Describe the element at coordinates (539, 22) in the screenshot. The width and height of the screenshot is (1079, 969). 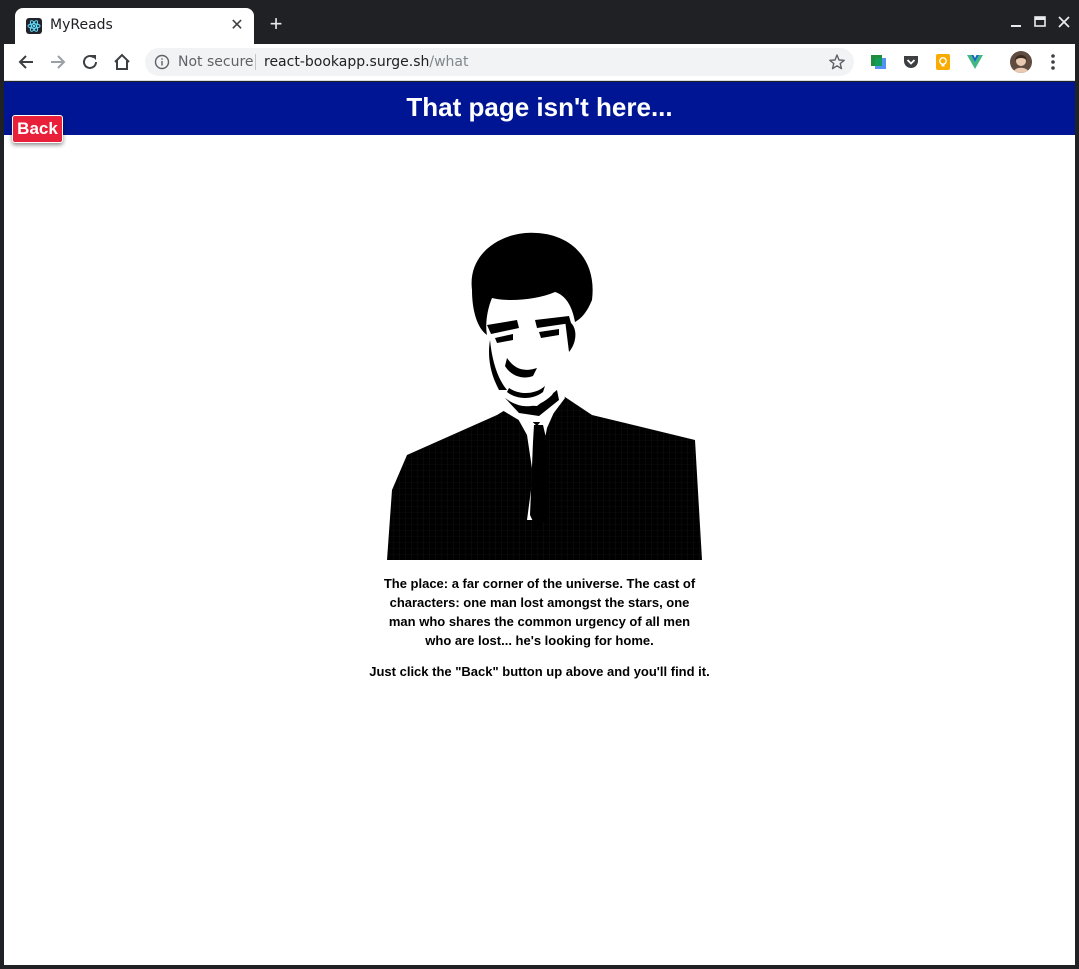
I see `tab-strip: MyReads ✕ +` at that location.